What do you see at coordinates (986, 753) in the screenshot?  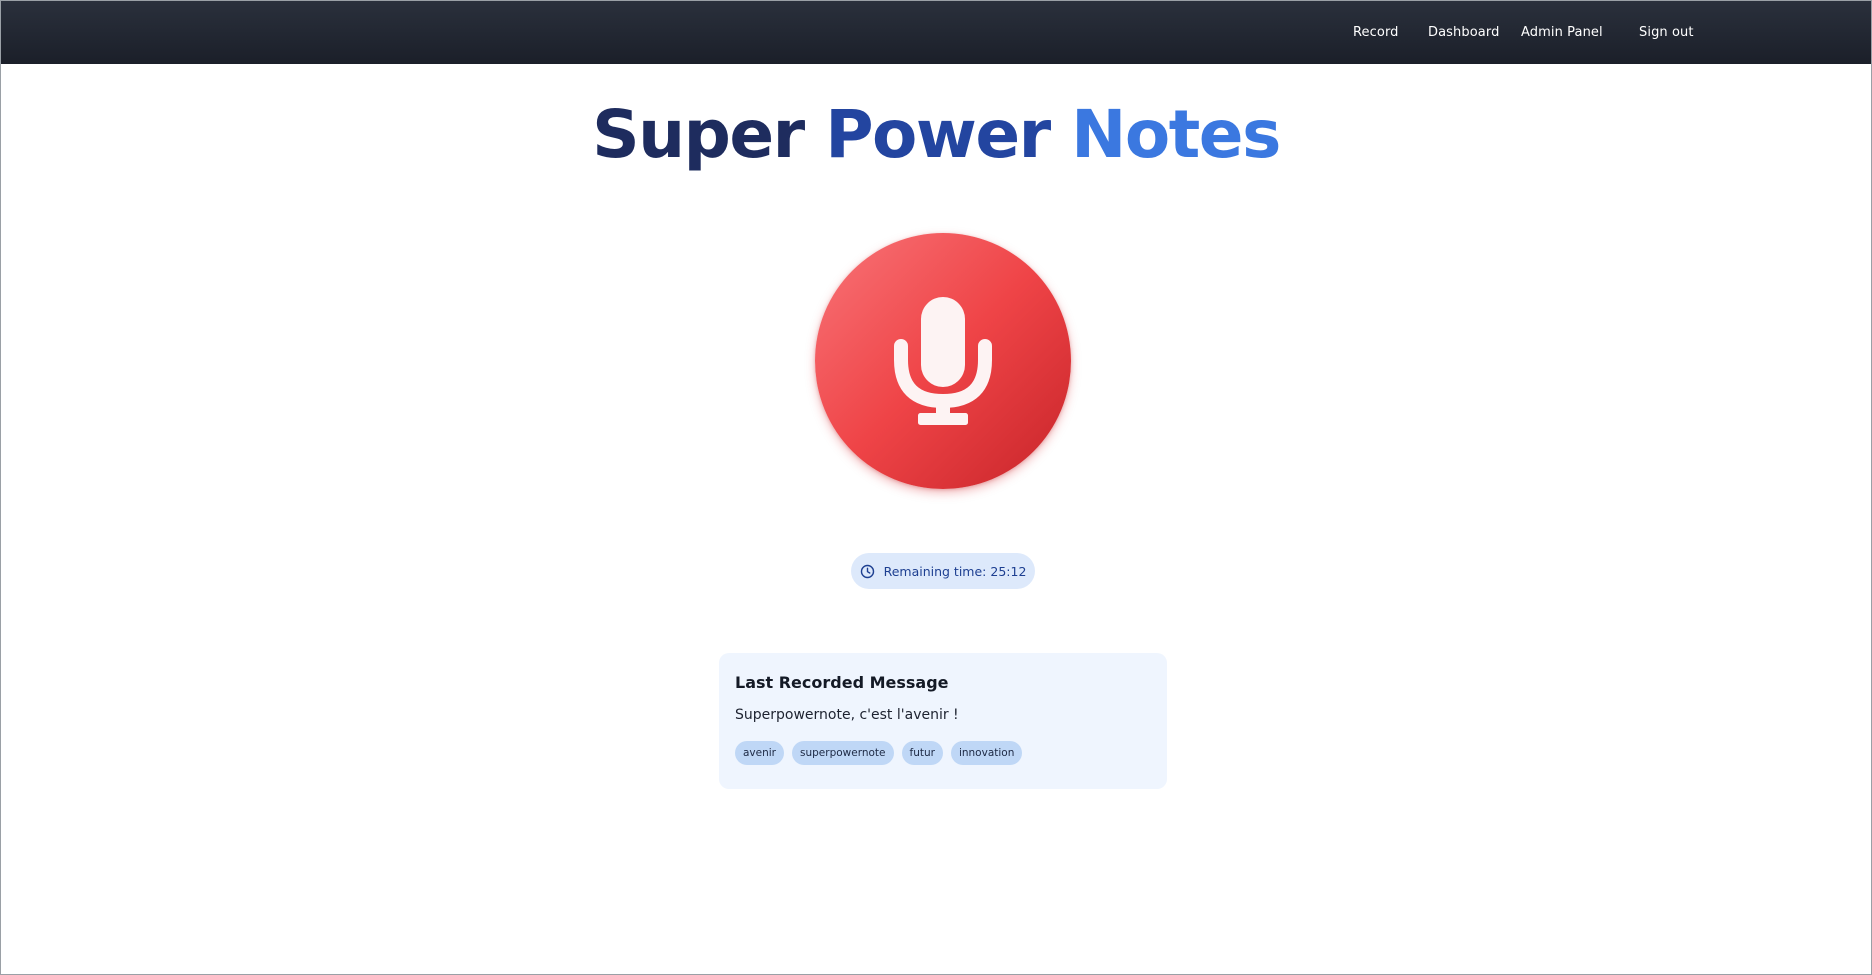 I see `tag-innovation: innovation` at bounding box center [986, 753].